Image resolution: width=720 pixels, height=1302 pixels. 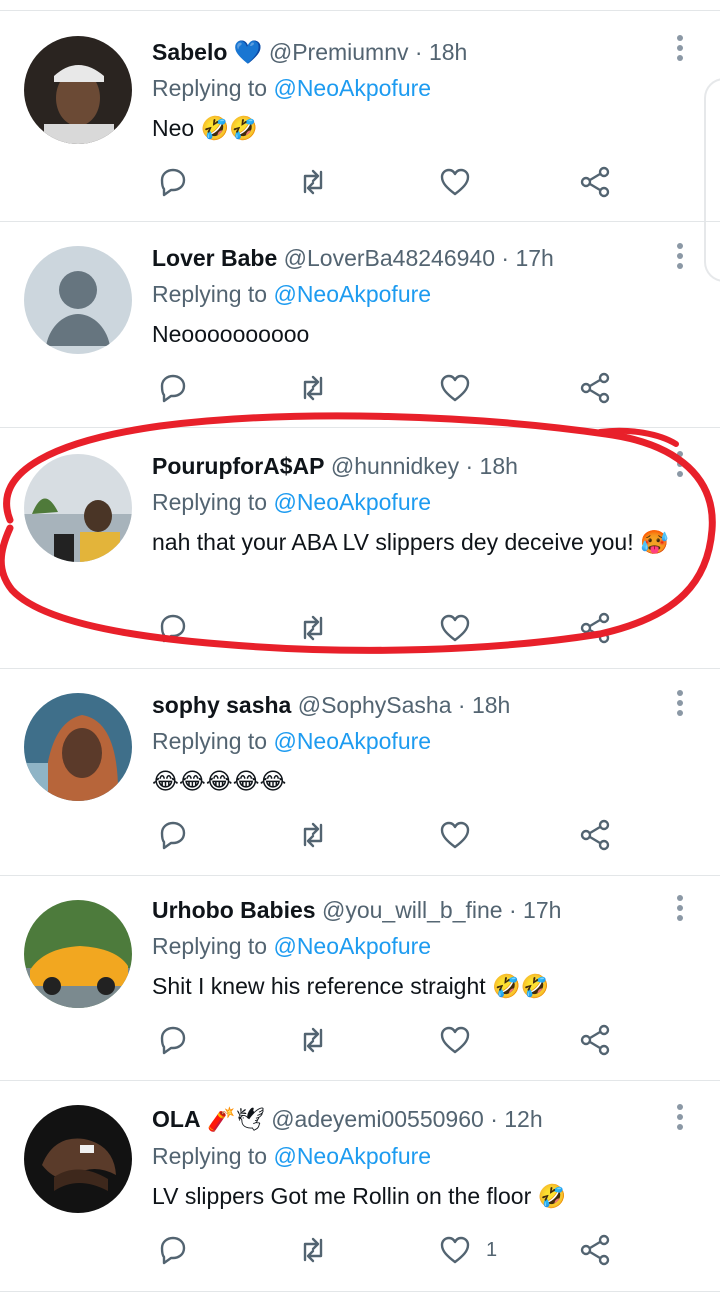 What do you see at coordinates (248, 53) in the screenshot?
I see `name-badge-blue-heart: 💙` at bounding box center [248, 53].